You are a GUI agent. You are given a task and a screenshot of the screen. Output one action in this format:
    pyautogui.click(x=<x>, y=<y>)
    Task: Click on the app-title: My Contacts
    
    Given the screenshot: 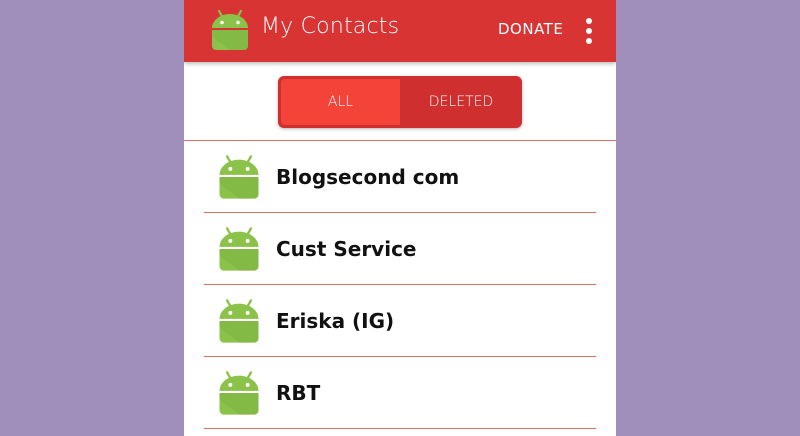 What is the action you would take?
    pyautogui.click(x=330, y=26)
    